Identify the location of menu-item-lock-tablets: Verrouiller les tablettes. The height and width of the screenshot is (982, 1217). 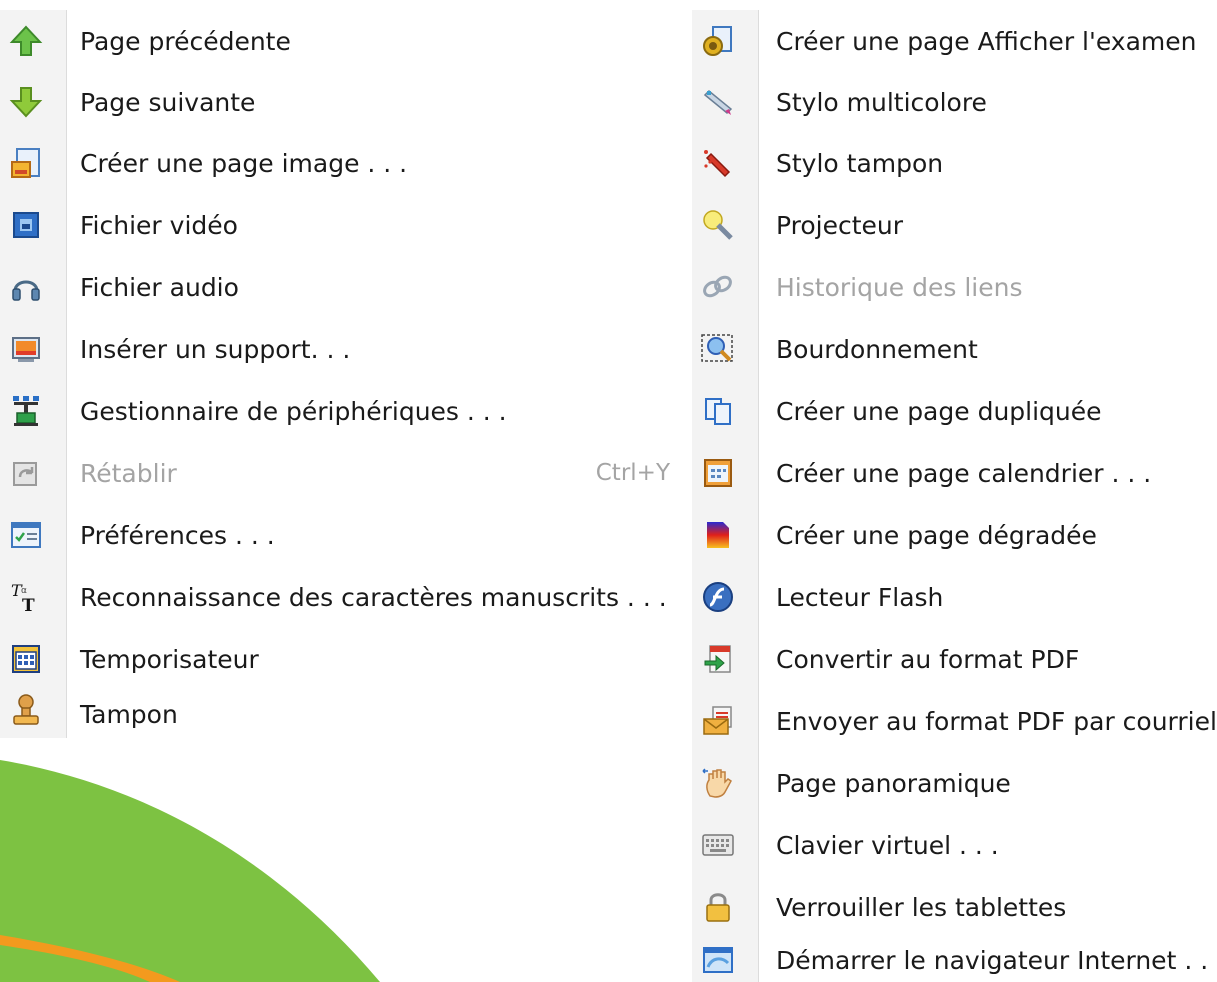
(954, 907).